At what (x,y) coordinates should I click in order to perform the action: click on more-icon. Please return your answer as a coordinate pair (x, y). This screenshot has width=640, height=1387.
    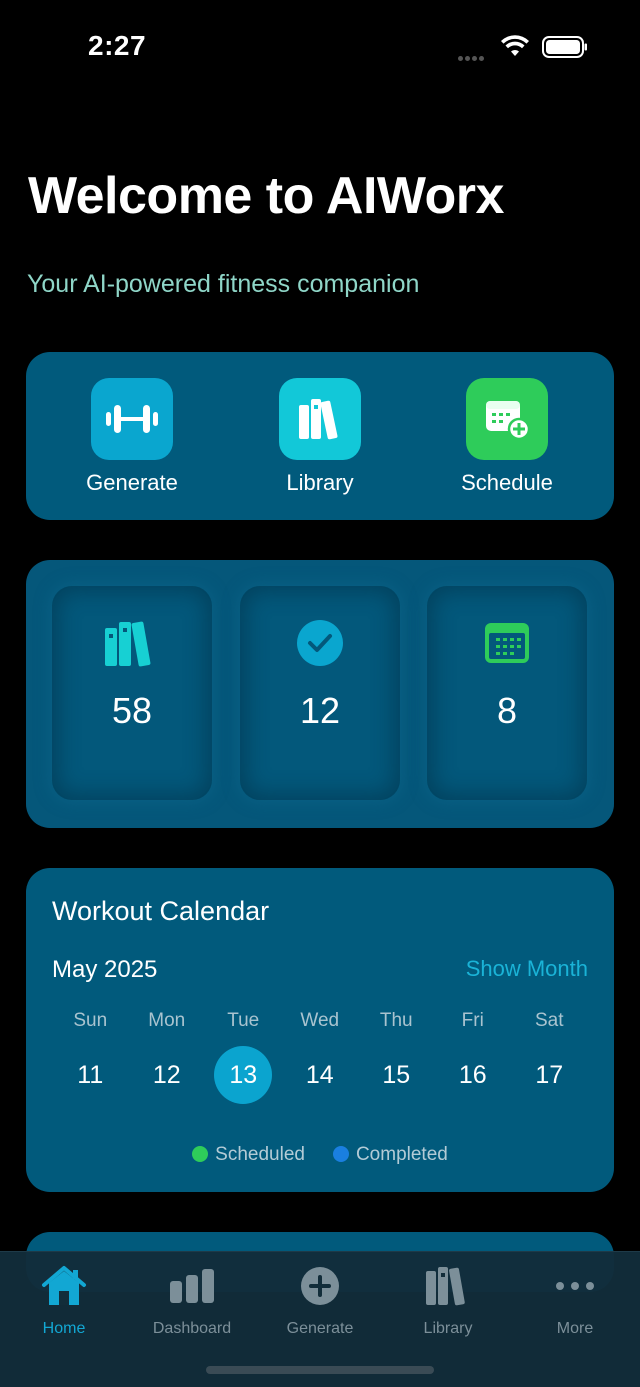
    Looking at the image, I should click on (575, 1286).